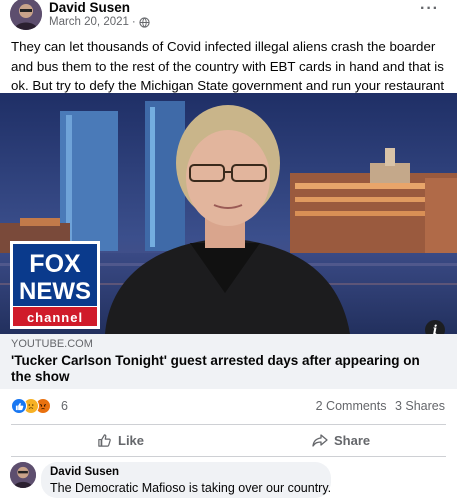 This screenshot has width=457, height=498. Describe the element at coordinates (144, 22) in the screenshot. I see `globe-icon` at that location.